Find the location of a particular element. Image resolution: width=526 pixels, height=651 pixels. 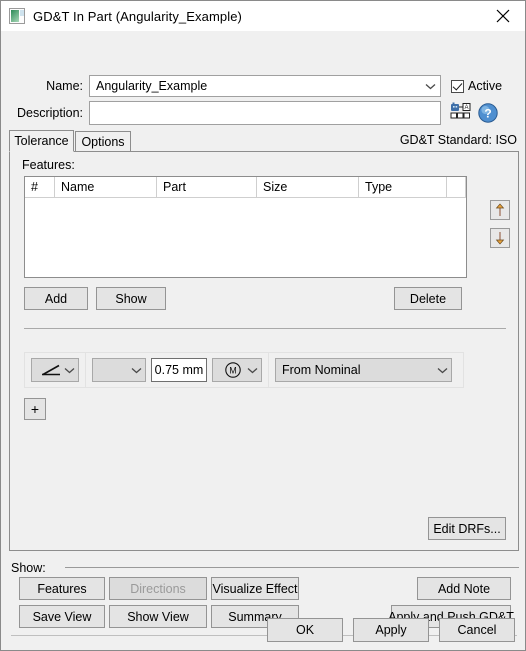

description-input is located at coordinates (265, 113).